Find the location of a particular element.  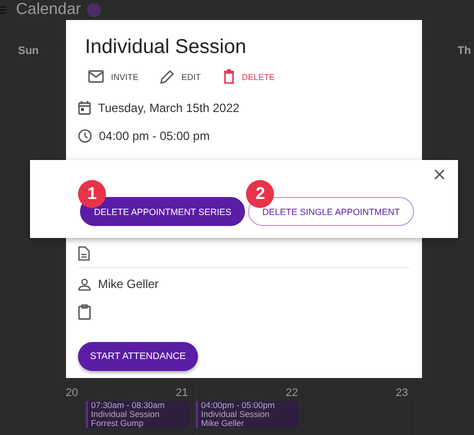

calendar-title: Calendar is located at coordinates (48, 10).